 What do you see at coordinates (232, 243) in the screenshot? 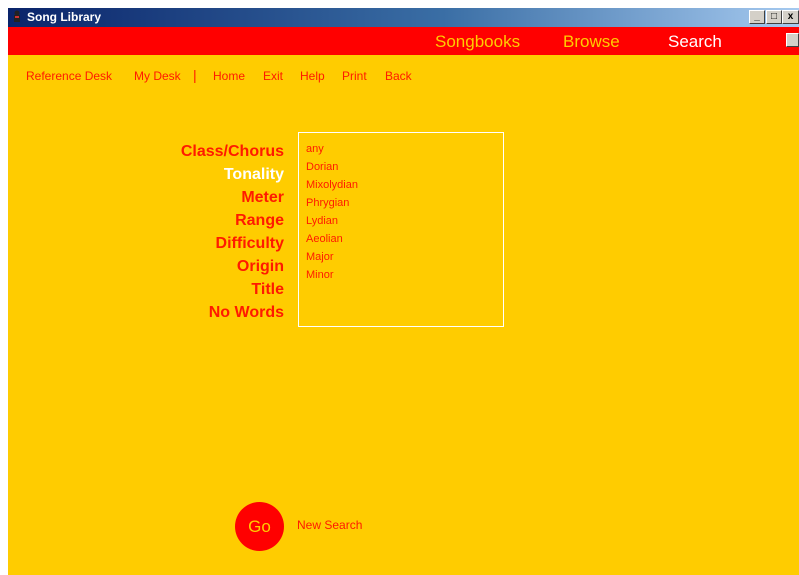
I see `criterion-difficulty: Difficulty` at bounding box center [232, 243].